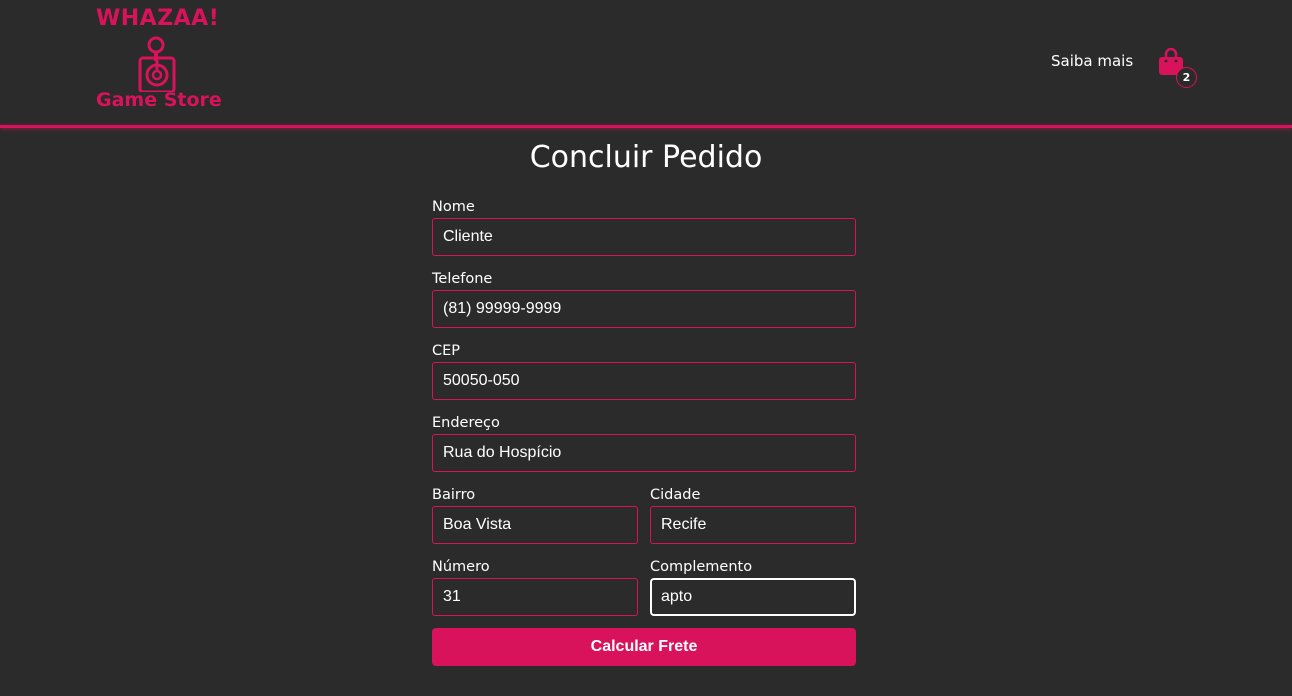  What do you see at coordinates (1186, 77) in the screenshot?
I see `cart-count-badge: 2` at bounding box center [1186, 77].